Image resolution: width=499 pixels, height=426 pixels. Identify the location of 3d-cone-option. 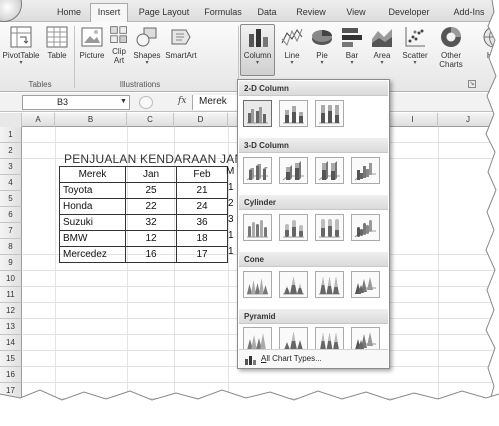
(365, 284).